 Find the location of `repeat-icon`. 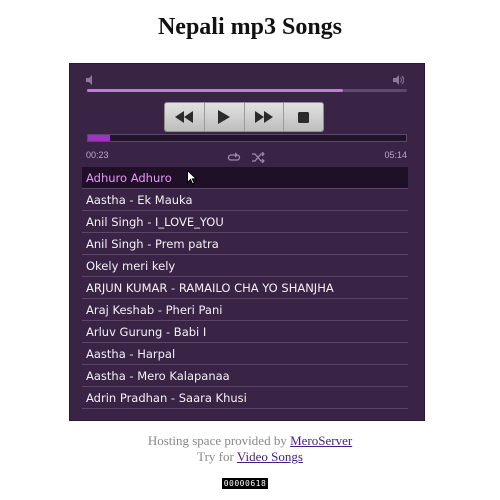

repeat-icon is located at coordinates (234, 155).